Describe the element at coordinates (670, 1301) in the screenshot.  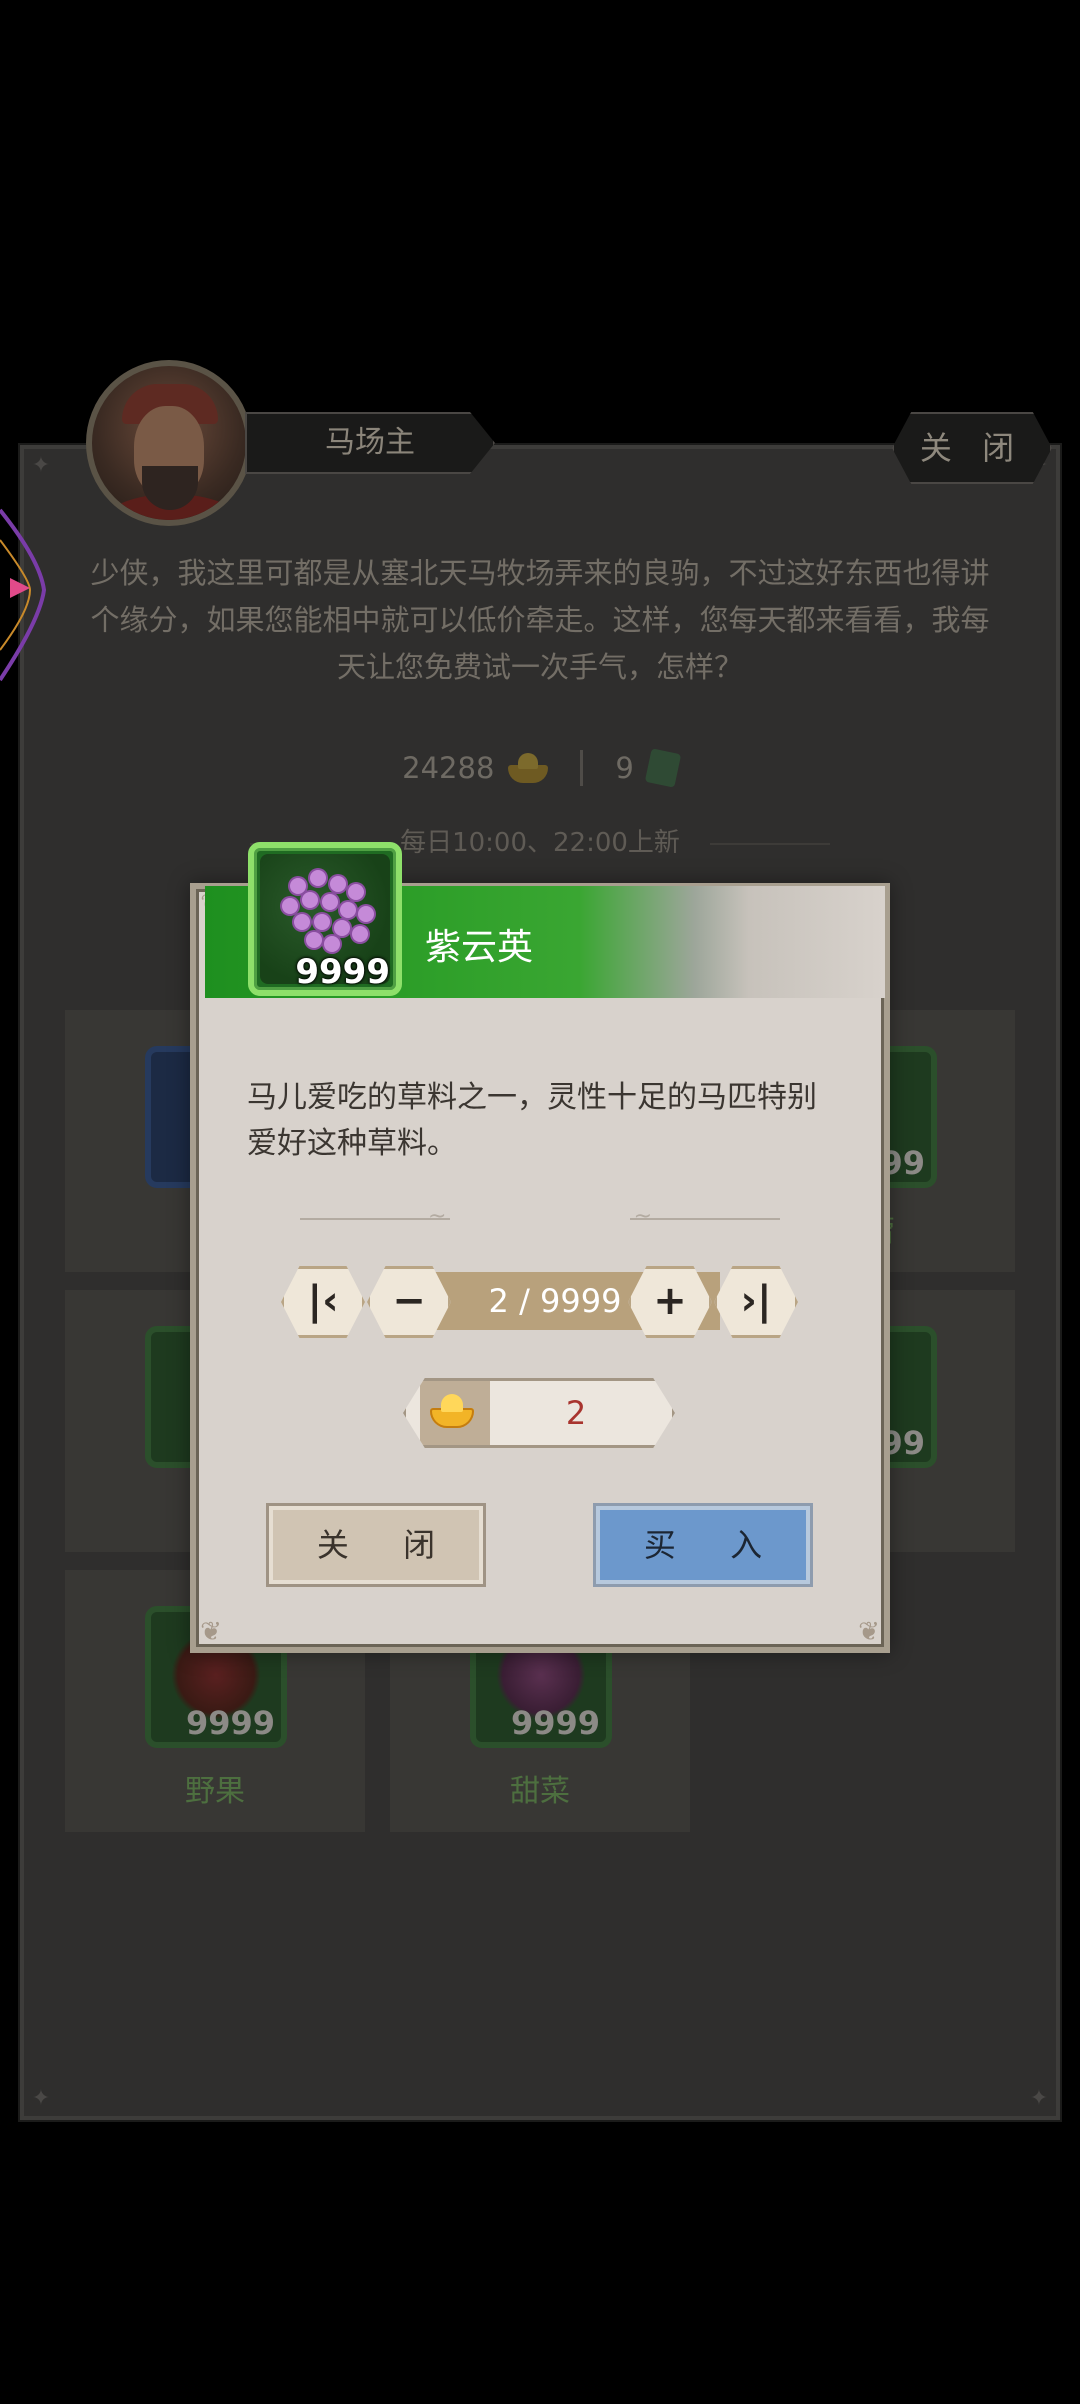
I see `plus-icon: +` at that location.